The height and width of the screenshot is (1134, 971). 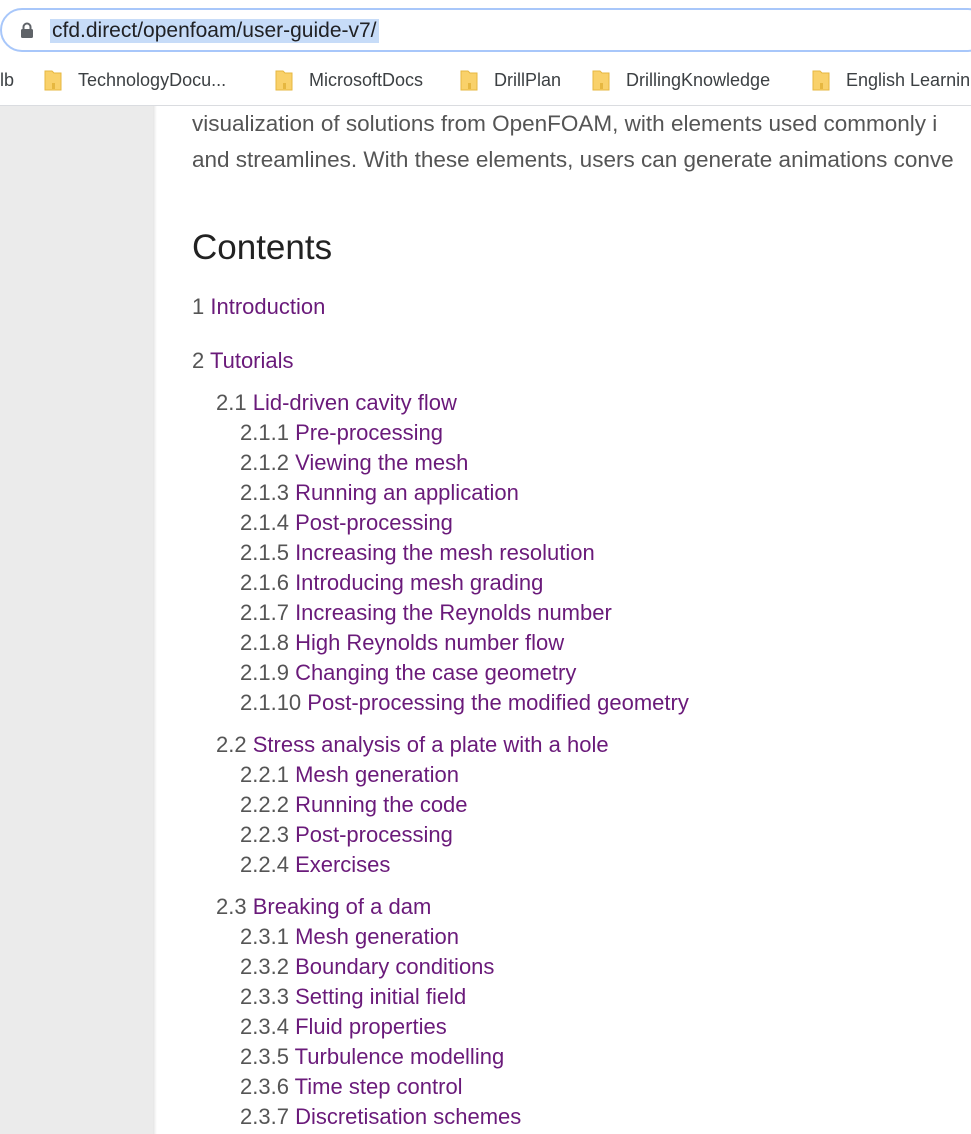 I want to click on bookmark-english-learning: English Learnin, so click(x=891, y=80).